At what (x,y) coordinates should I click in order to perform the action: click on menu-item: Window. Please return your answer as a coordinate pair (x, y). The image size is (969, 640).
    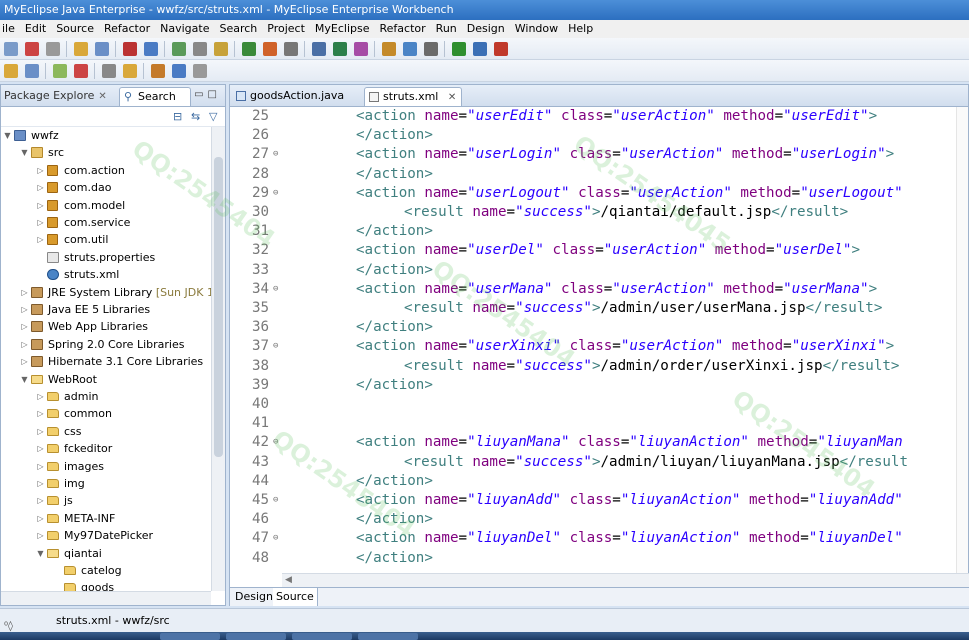
    Looking at the image, I should click on (536, 29).